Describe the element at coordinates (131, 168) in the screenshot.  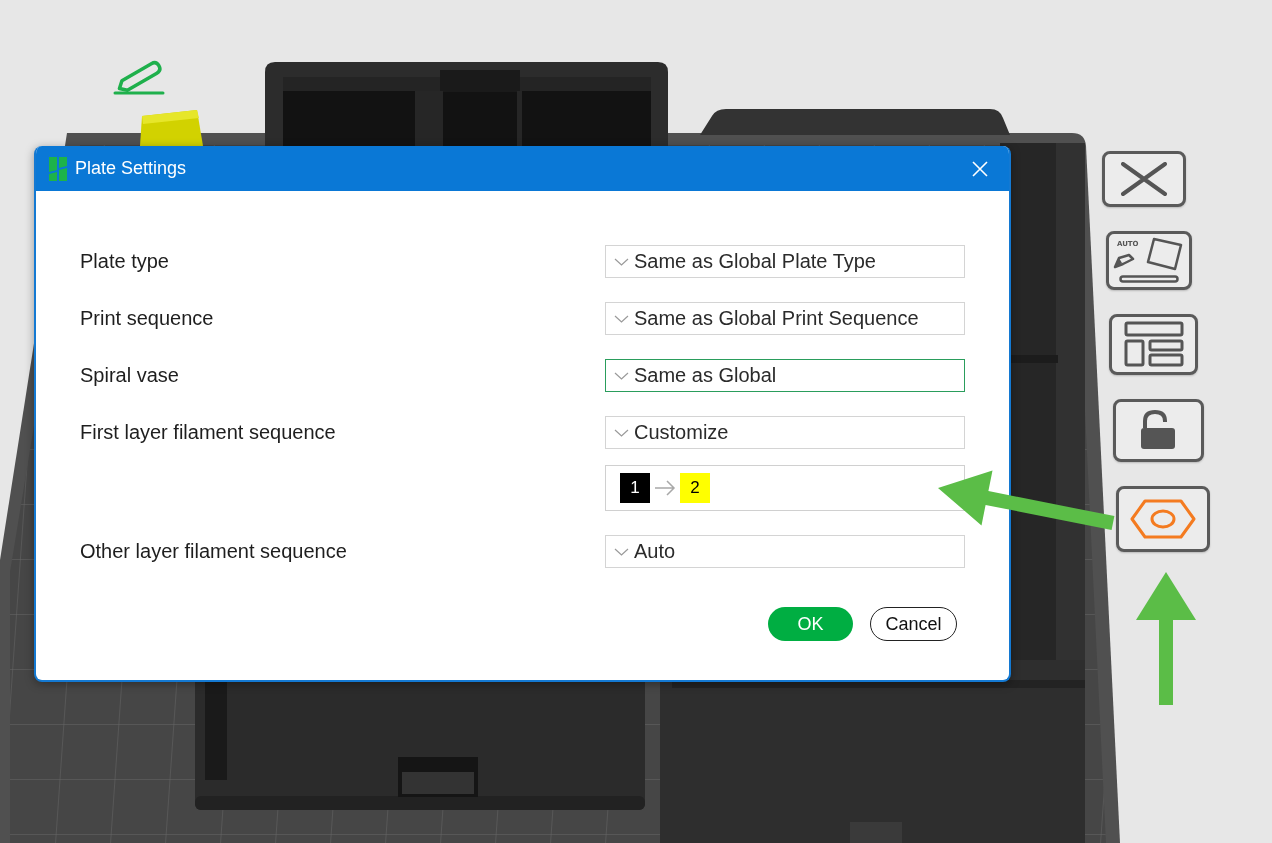
I see `dialog-title: Plate Settings` at that location.